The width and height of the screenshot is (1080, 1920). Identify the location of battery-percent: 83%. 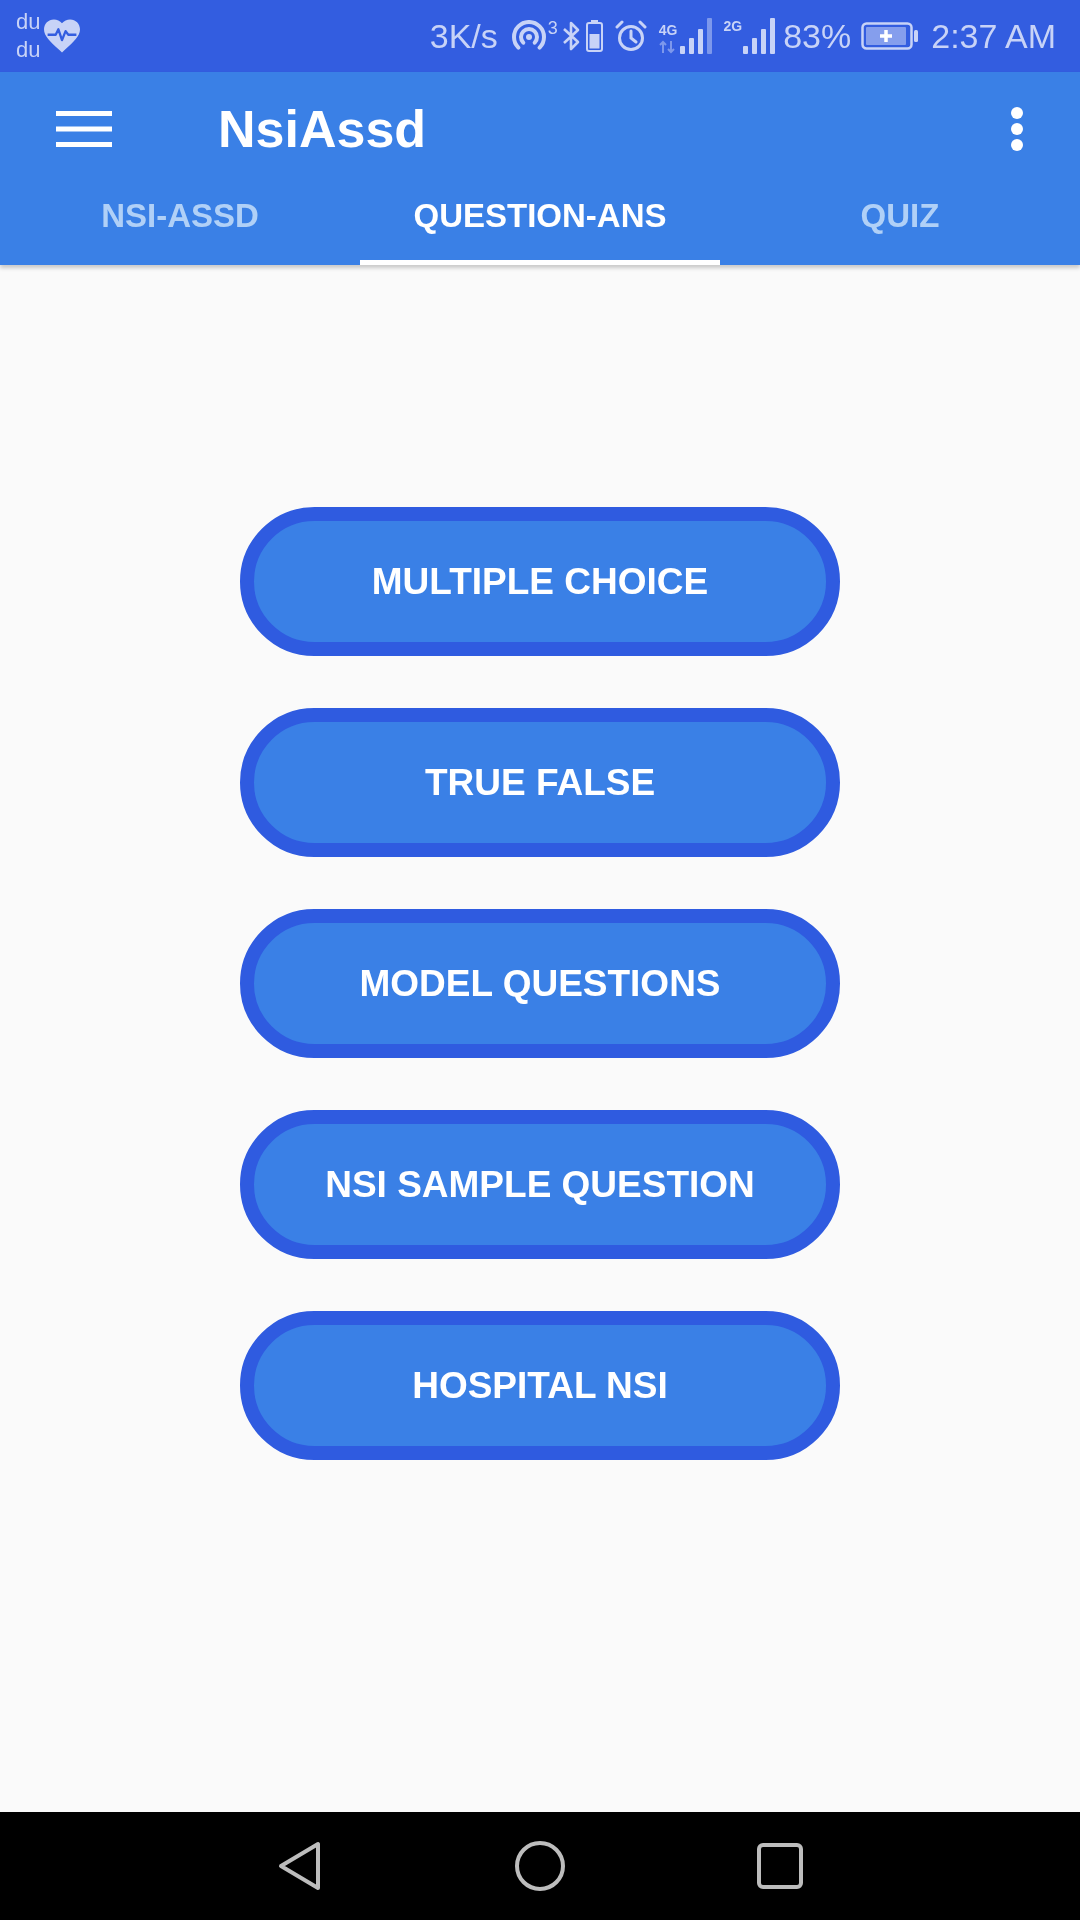
(817, 36).